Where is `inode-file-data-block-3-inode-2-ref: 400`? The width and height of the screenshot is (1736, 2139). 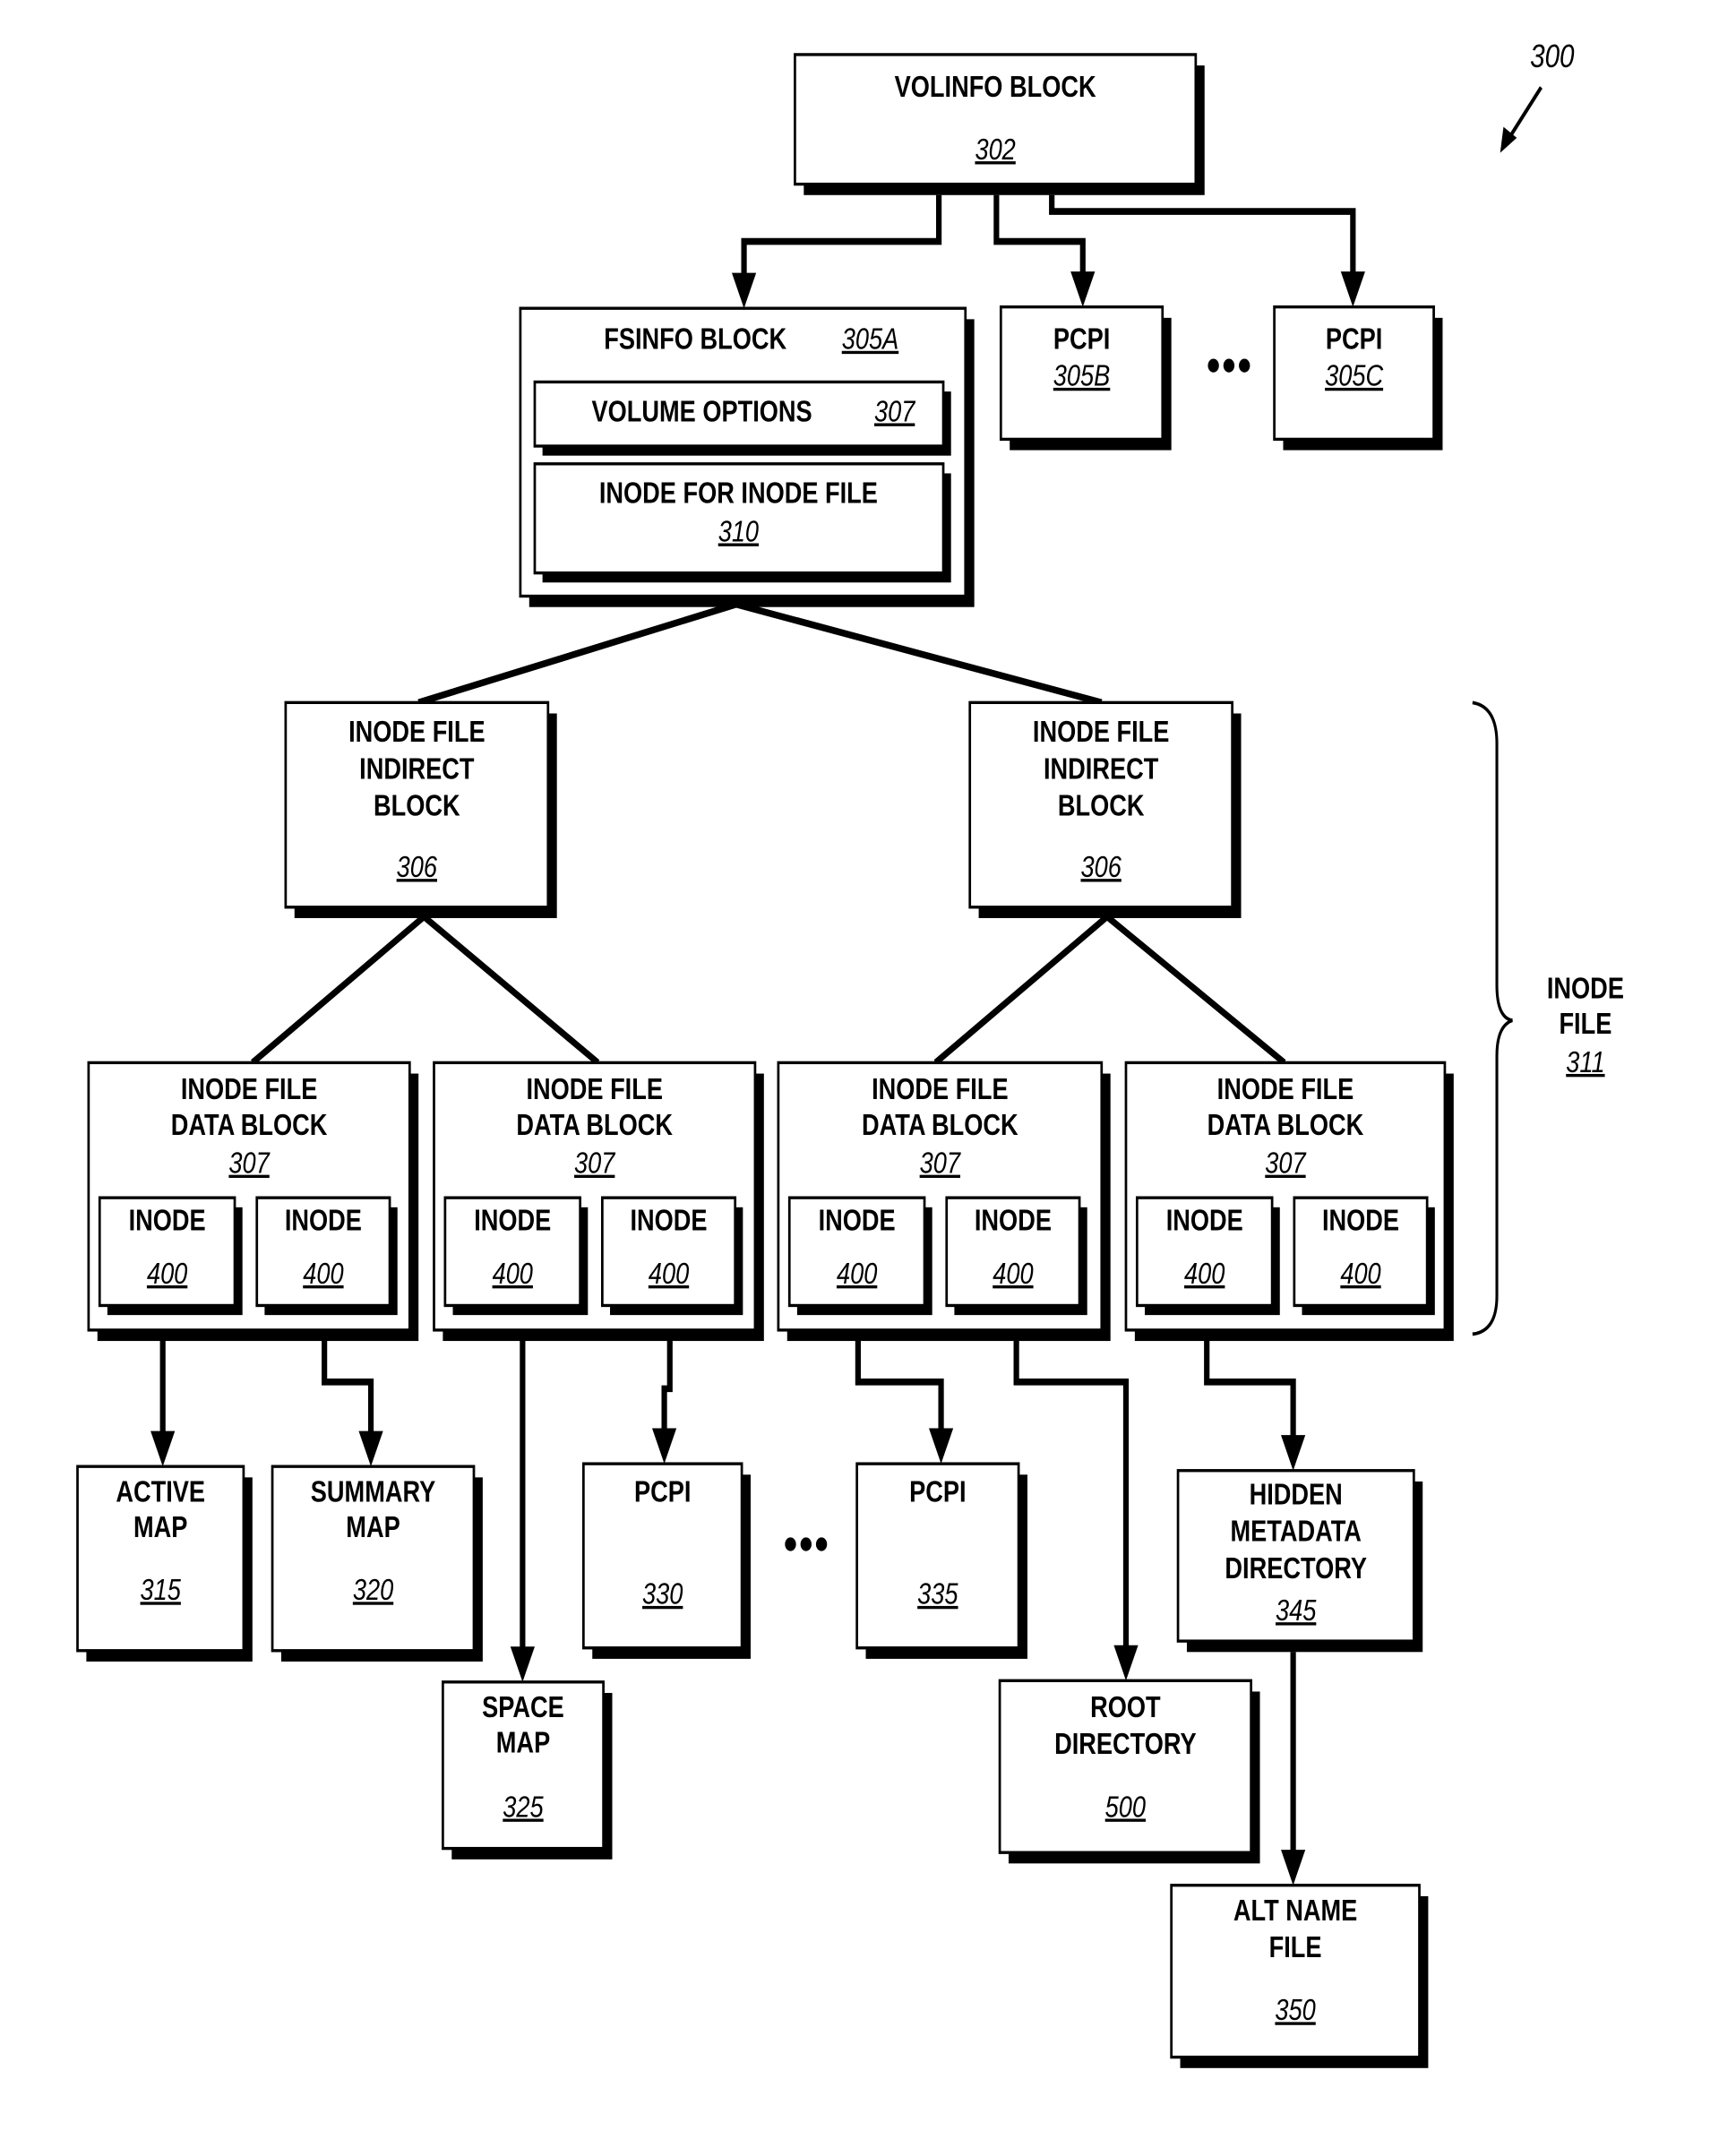 inode-file-data-block-3-inode-2-ref: 400 is located at coordinates (1013, 1273).